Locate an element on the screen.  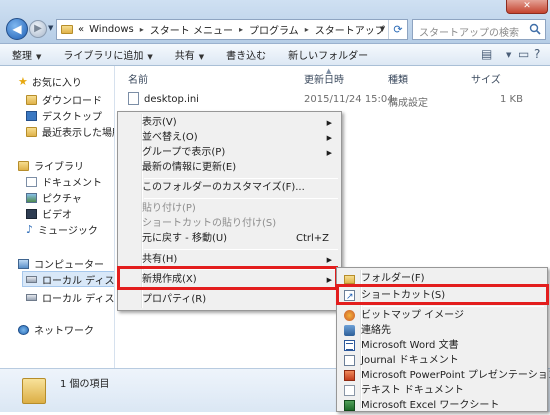
word-document-icon is located at coordinates (349, 345).